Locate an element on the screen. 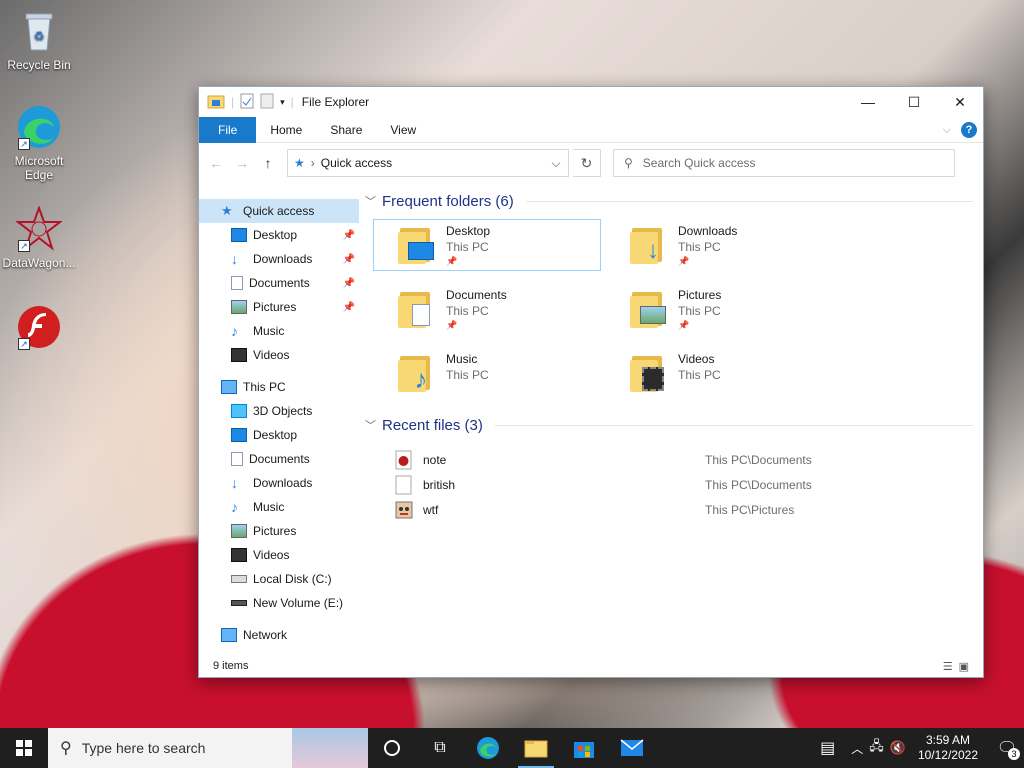 This screenshot has width=1024, height=768. folder-tile-pictures: Pictures This PC 📌 is located at coordinates (719, 309).